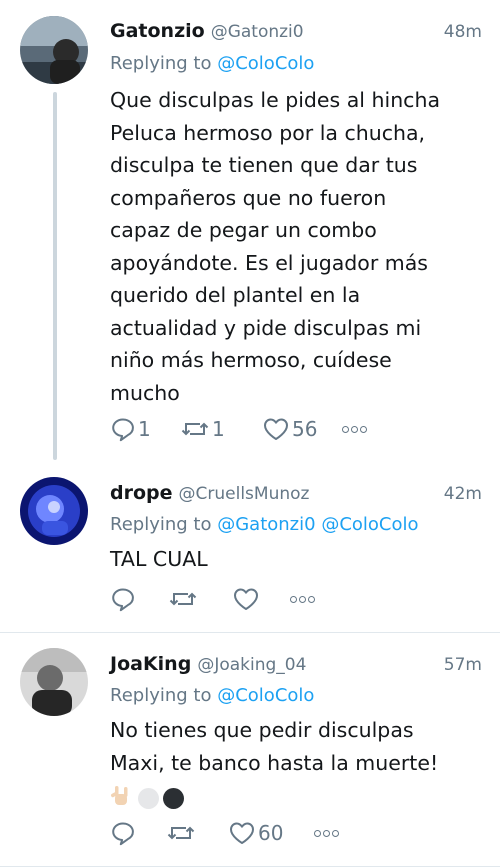 The image size is (500, 868). Describe the element at coordinates (157, 31) in the screenshot. I see `display-name: Gatonzio` at that location.